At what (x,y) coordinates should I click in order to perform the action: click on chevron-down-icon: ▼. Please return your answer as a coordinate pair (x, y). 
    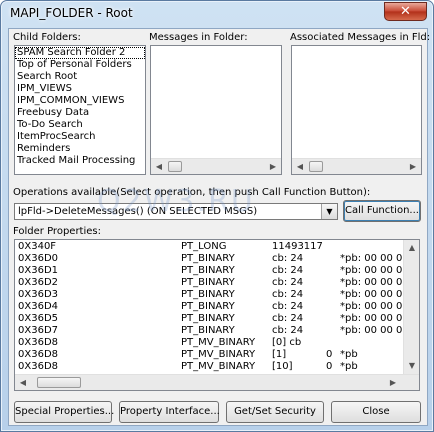
    Looking at the image, I should click on (329, 211).